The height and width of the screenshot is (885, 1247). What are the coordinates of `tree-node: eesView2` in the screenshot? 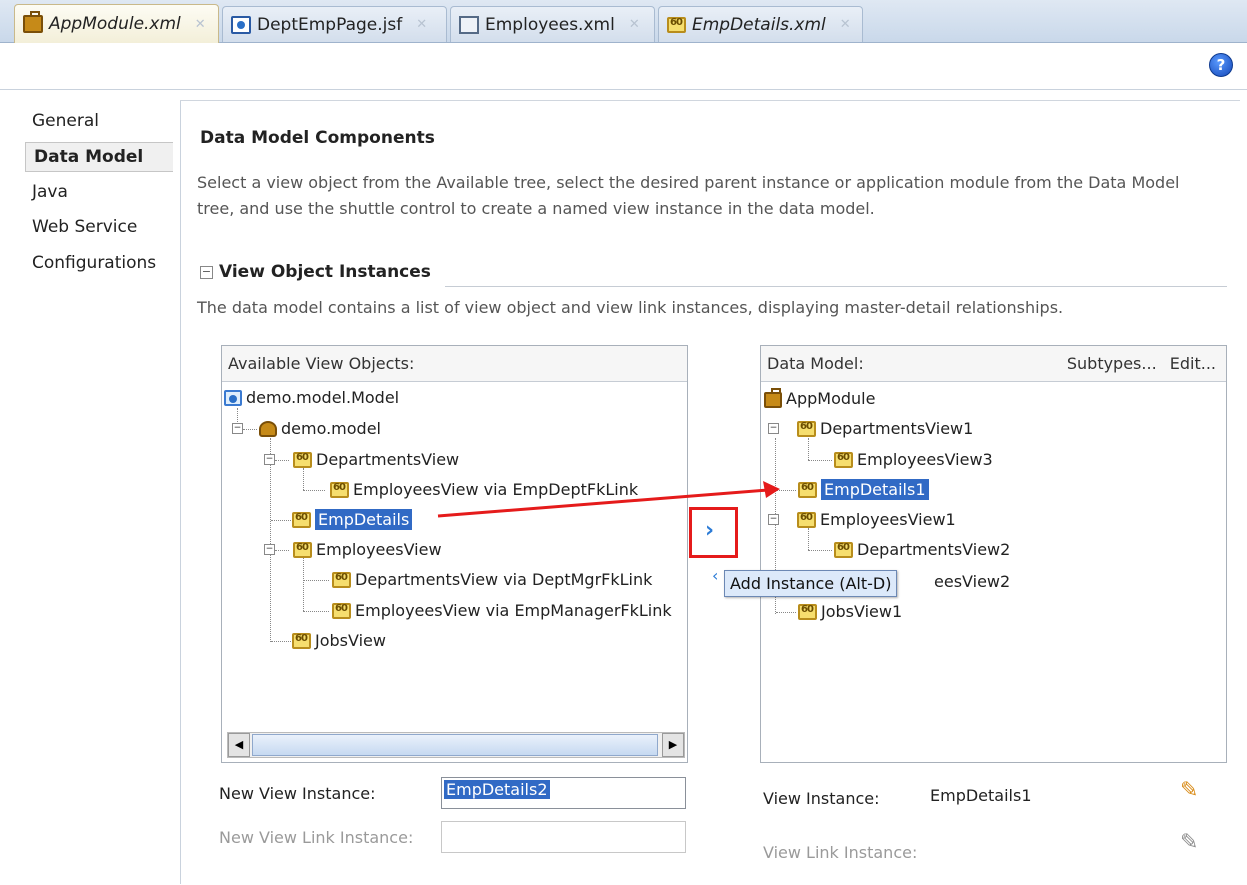 It's located at (972, 581).